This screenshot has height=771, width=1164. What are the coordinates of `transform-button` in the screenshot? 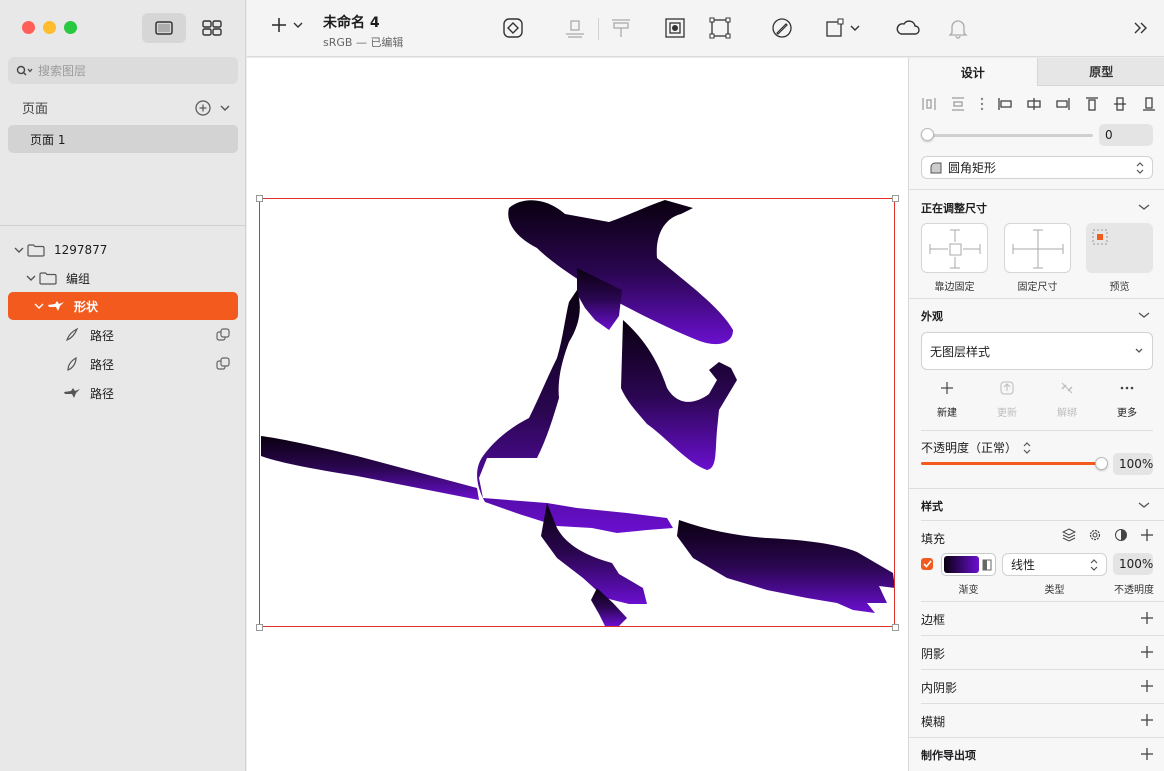 It's located at (720, 28).